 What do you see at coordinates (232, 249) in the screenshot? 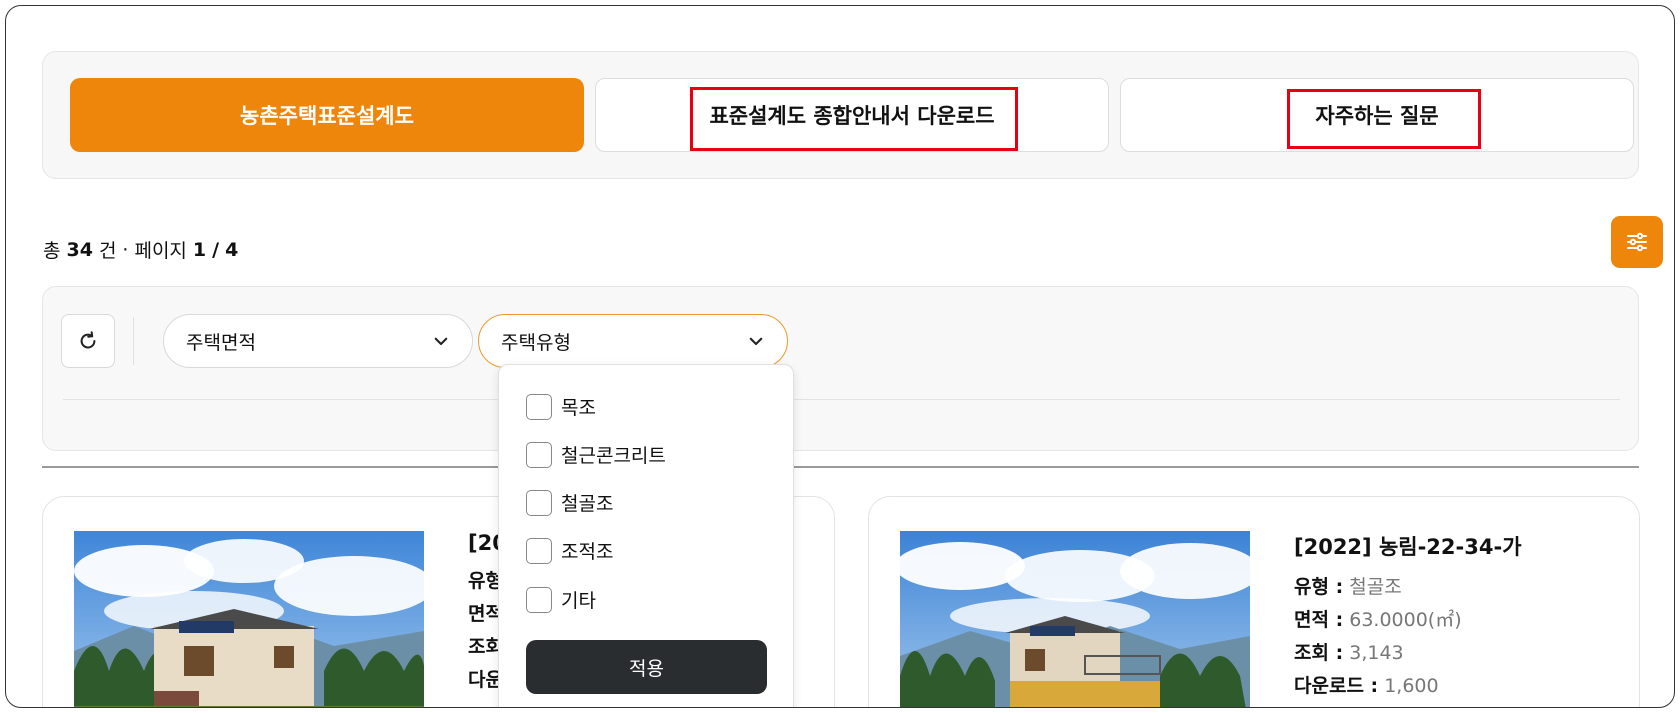
I see `summary-page-total: 4` at bounding box center [232, 249].